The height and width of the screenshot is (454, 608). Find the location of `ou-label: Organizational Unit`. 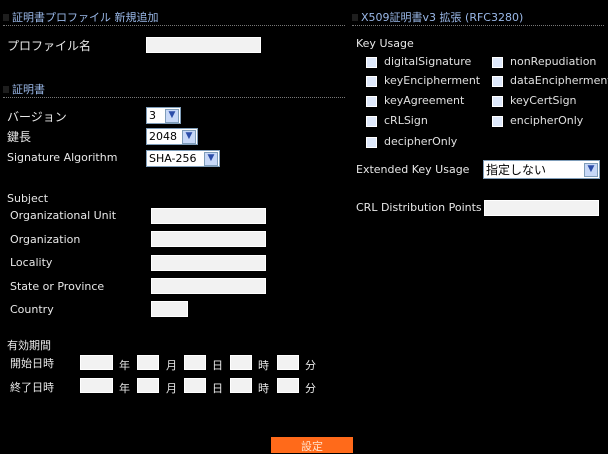

ou-label: Organizational Unit is located at coordinates (63, 215).